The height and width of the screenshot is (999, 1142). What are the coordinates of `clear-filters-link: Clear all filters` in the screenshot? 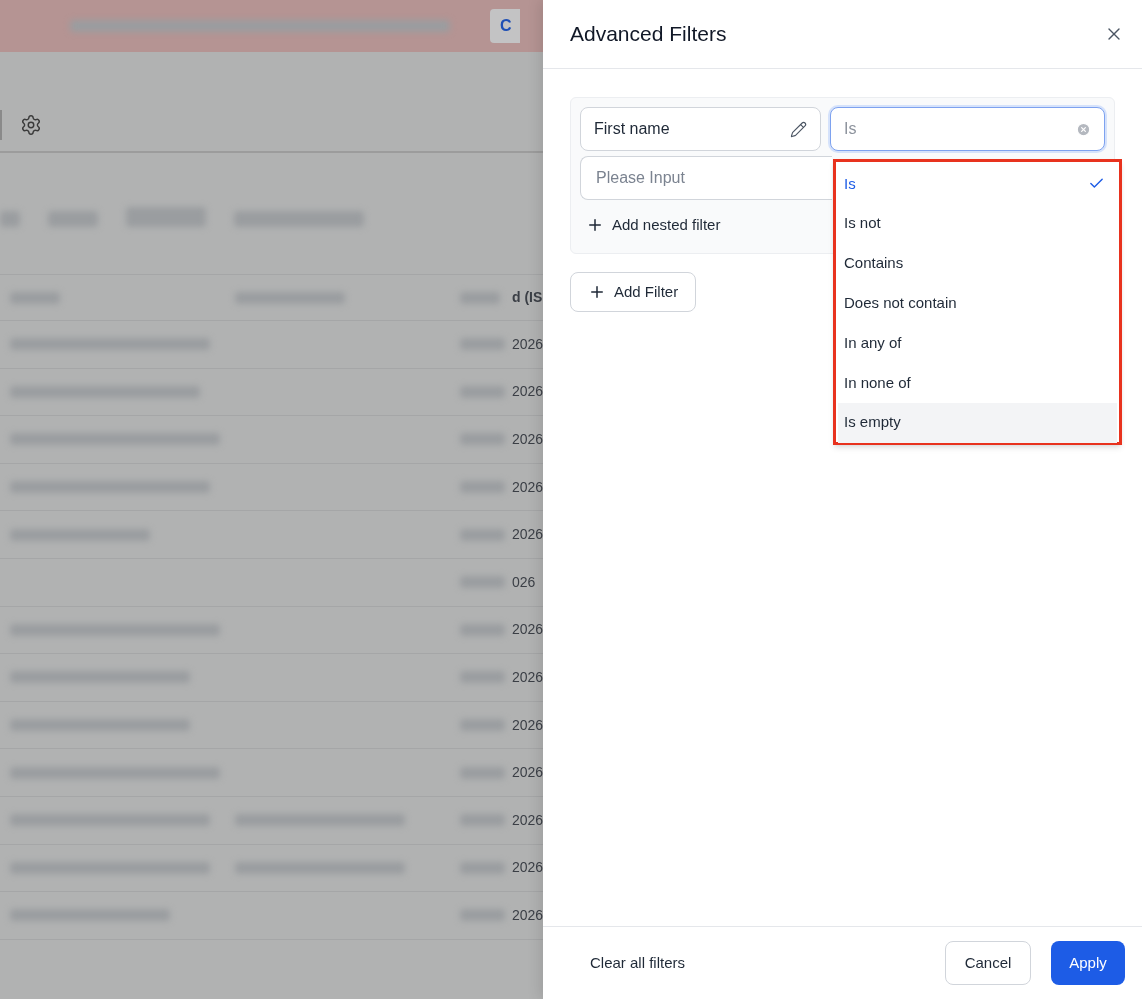 It's located at (638, 963).